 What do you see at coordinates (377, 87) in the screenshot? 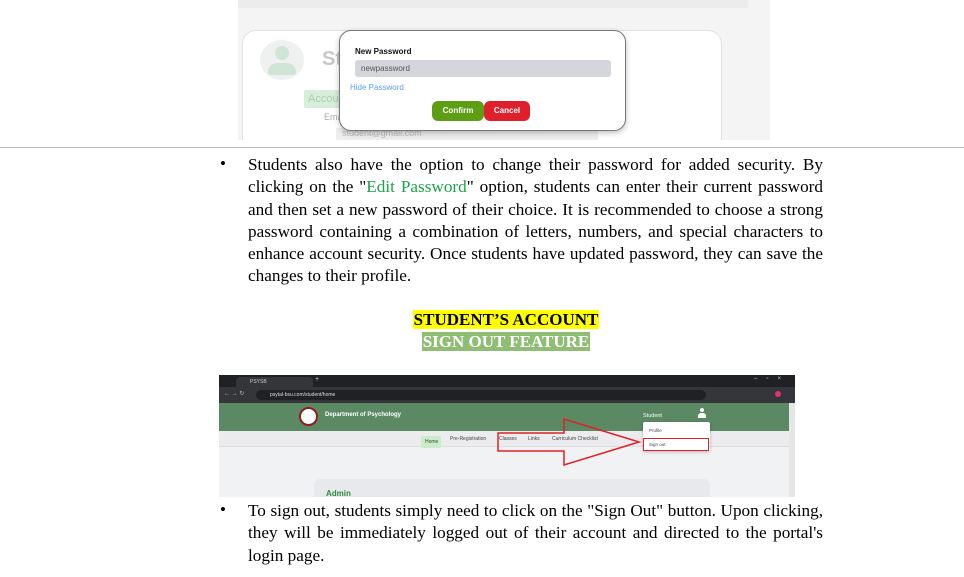
I see `hide-password-link: Hide Password` at bounding box center [377, 87].